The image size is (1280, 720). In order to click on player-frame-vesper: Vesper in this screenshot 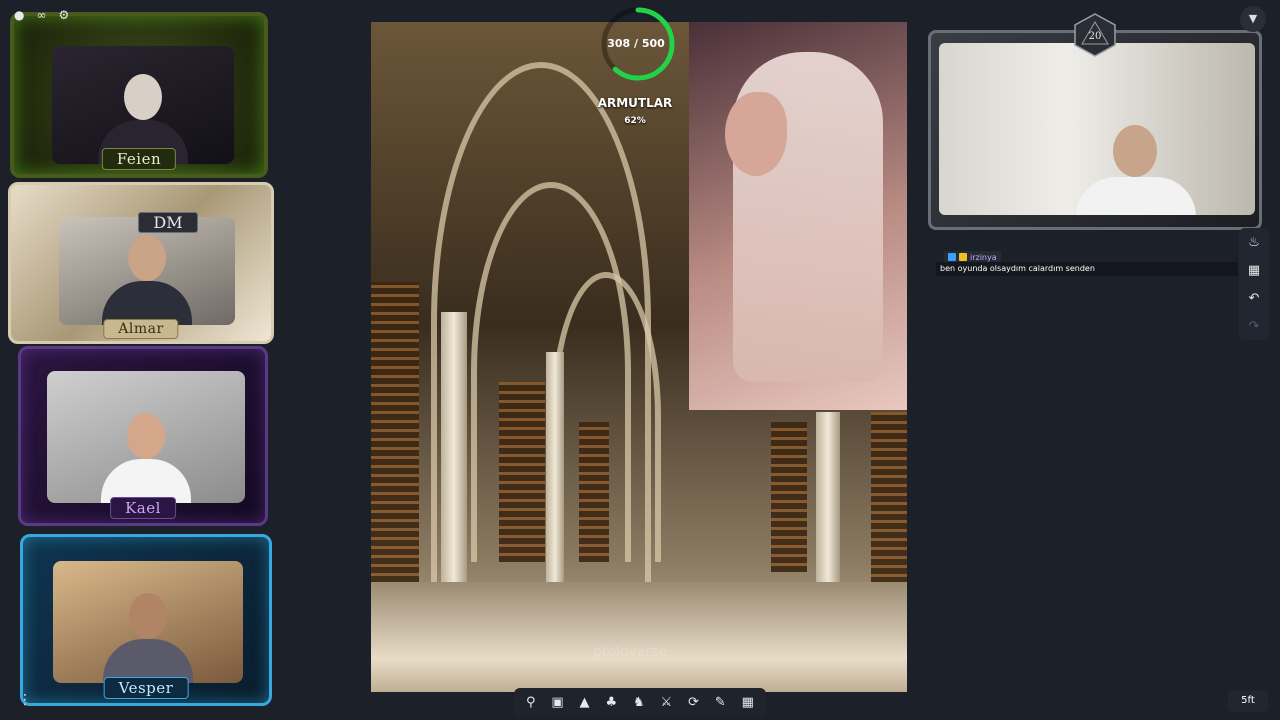, I will do `click(146, 620)`.